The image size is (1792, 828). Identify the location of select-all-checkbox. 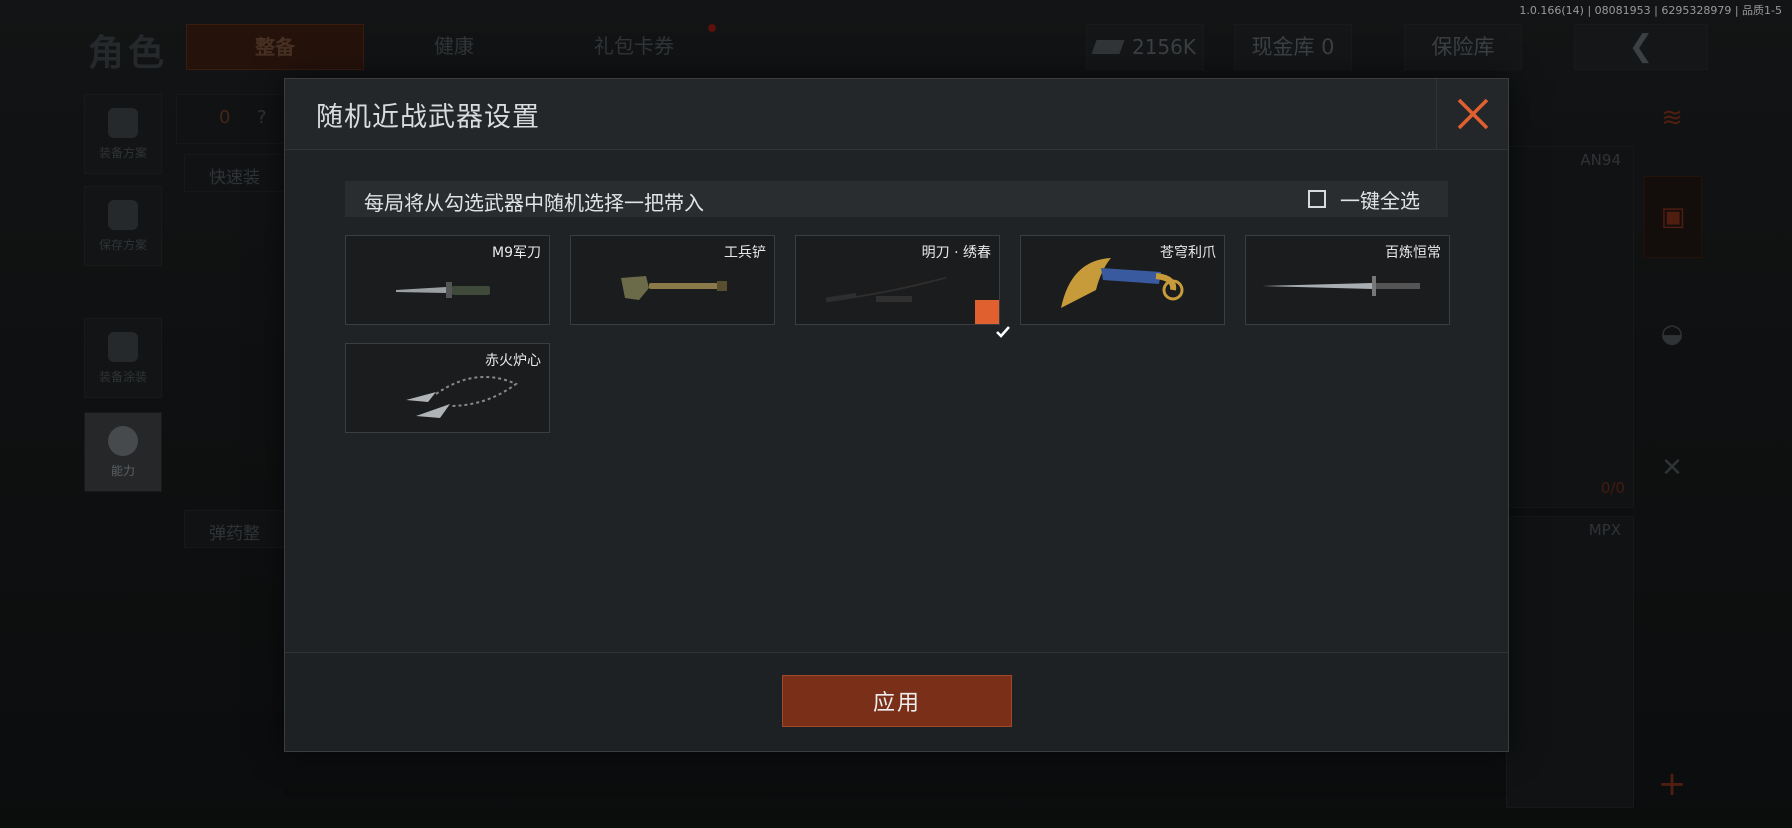
(1317, 199).